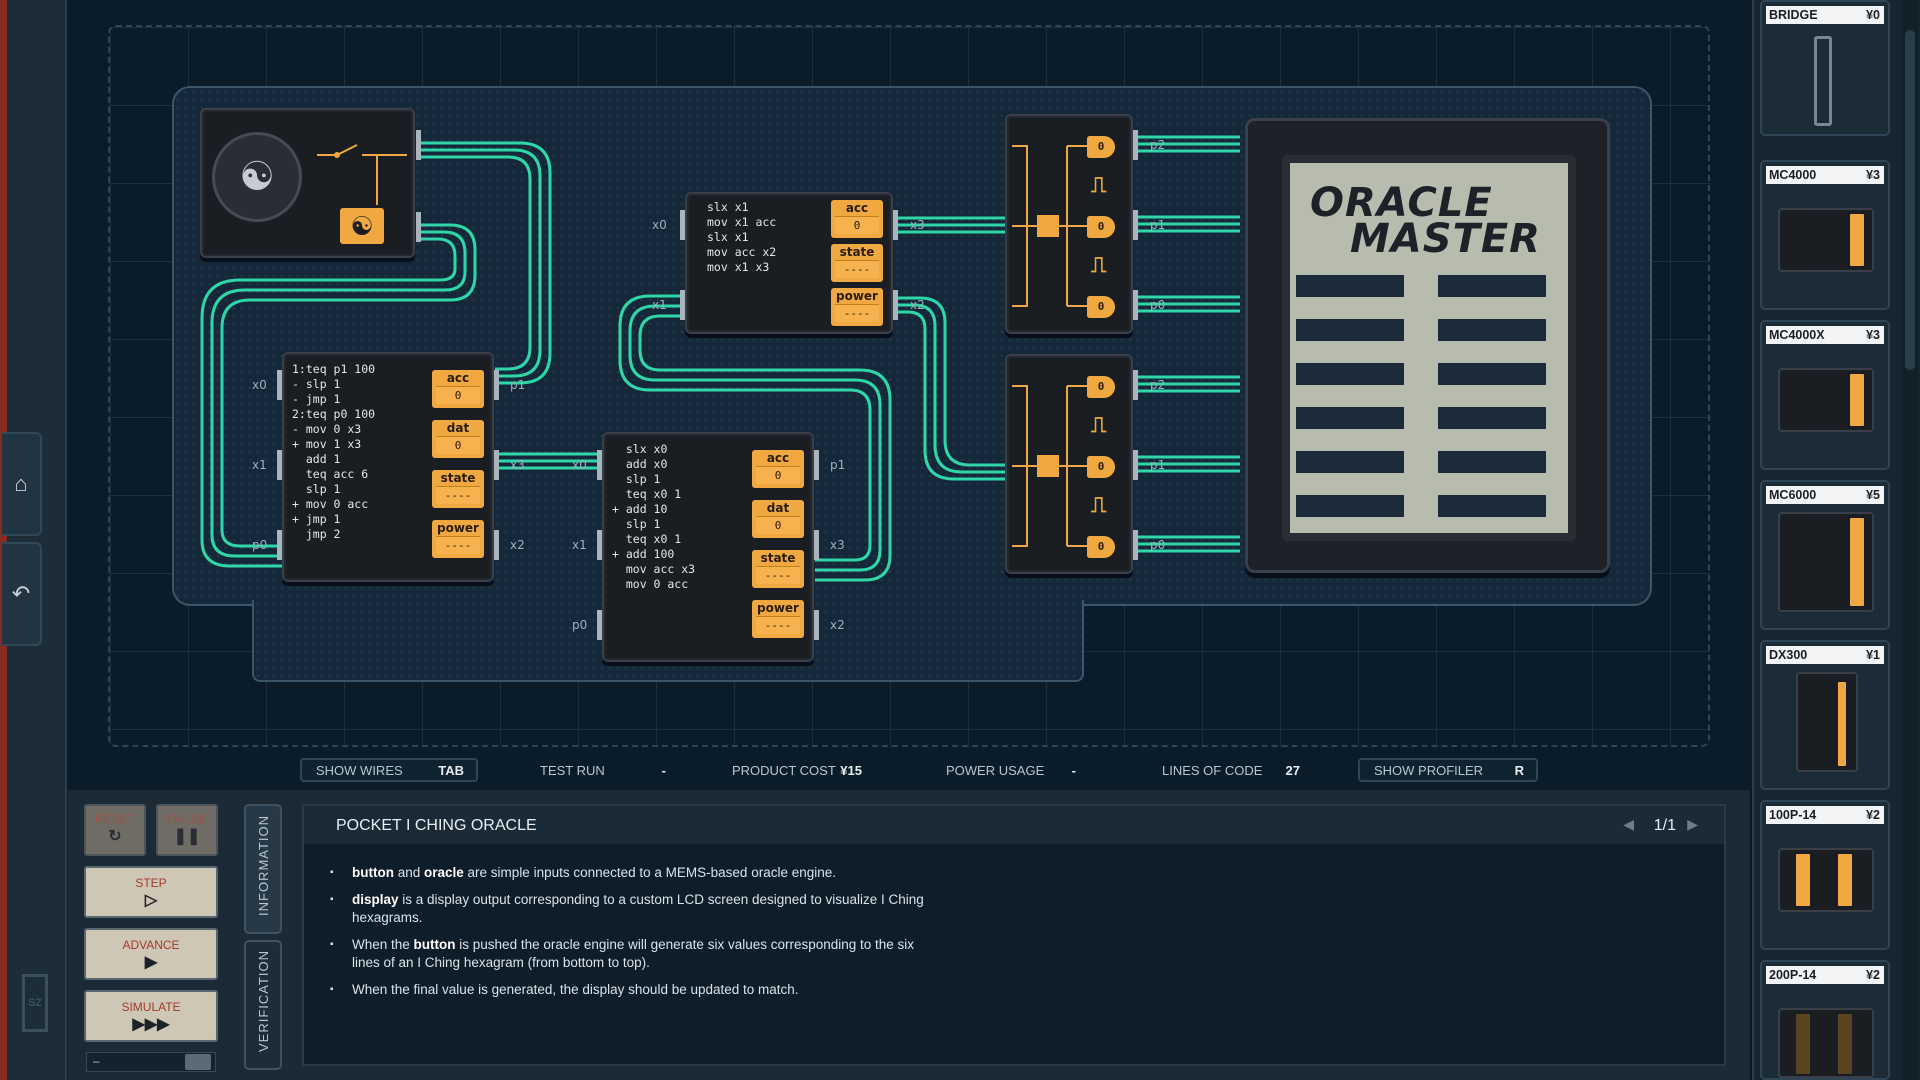 This screenshot has width=1920, height=1080. What do you see at coordinates (151, 954) in the screenshot?
I see `advance-button: ADVANCE ▶` at bounding box center [151, 954].